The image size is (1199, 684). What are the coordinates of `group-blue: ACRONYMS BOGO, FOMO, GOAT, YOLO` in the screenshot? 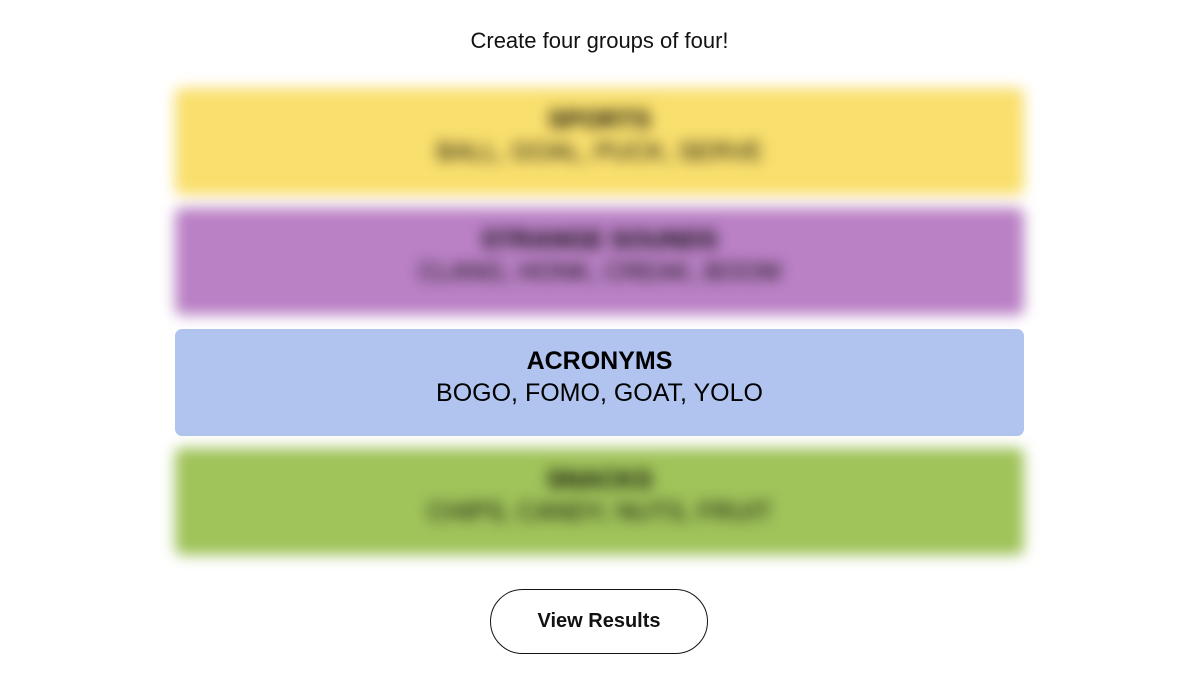 It's located at (599, 382).